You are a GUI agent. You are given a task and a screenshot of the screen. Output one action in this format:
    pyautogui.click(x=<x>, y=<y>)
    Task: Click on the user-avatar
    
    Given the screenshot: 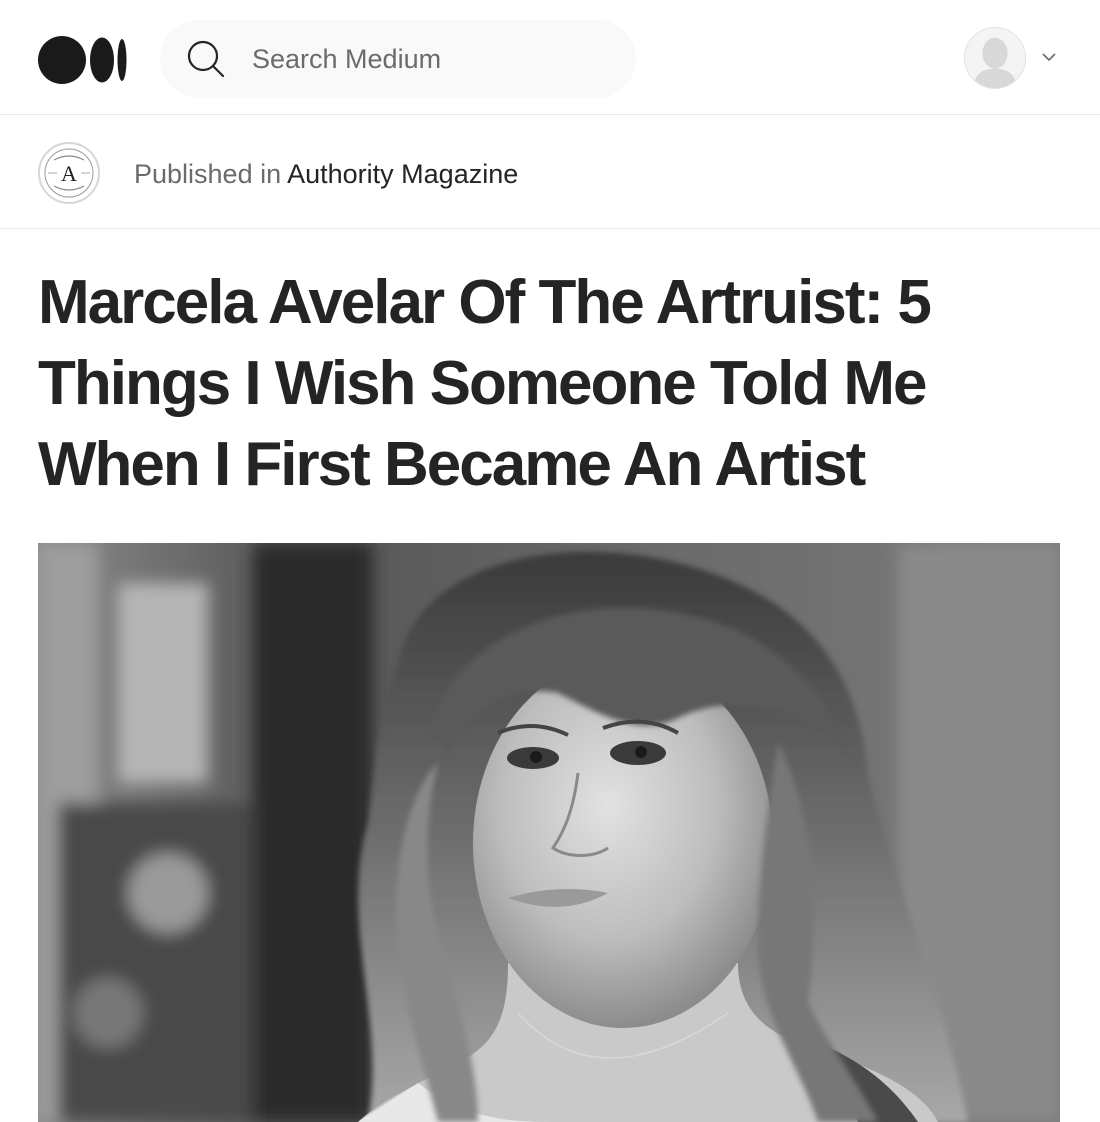 What is the action you would take?
    pyautogui.click(x=995, y=58)
    